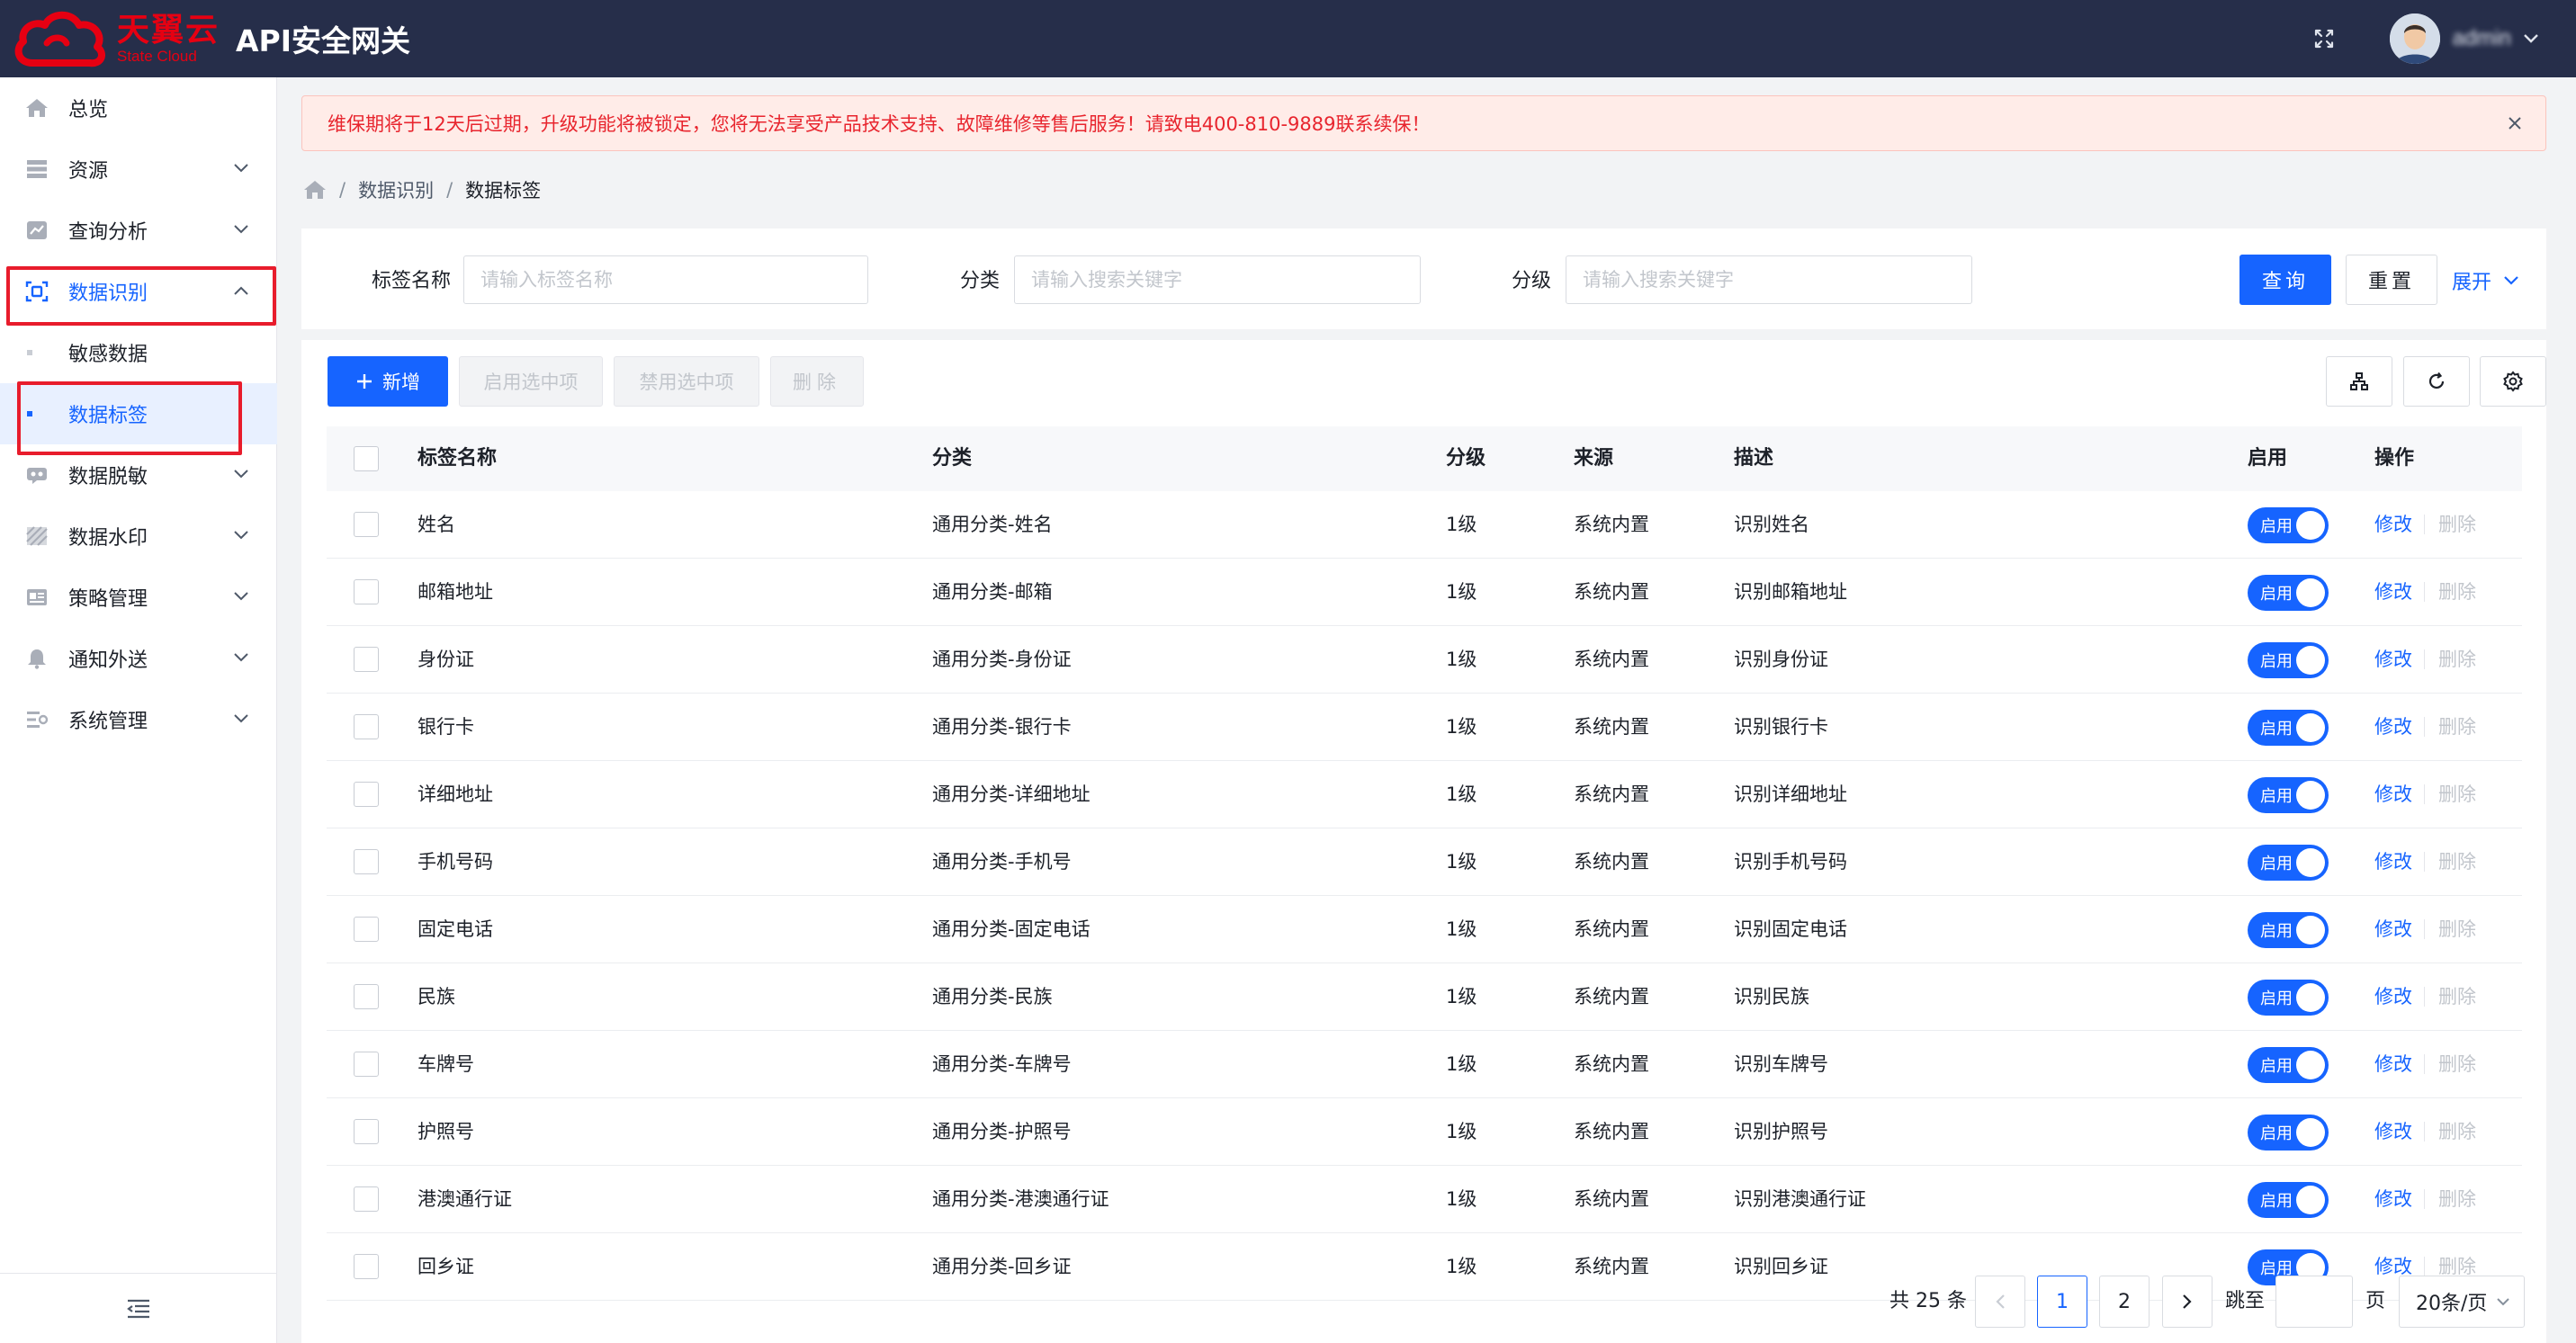 The image size is (2576, 1343). What do you see at coordinates (108, 538) in the screenshot?
I see `sidebar-item-label: 数据水印` at bounding box center [108, 538].